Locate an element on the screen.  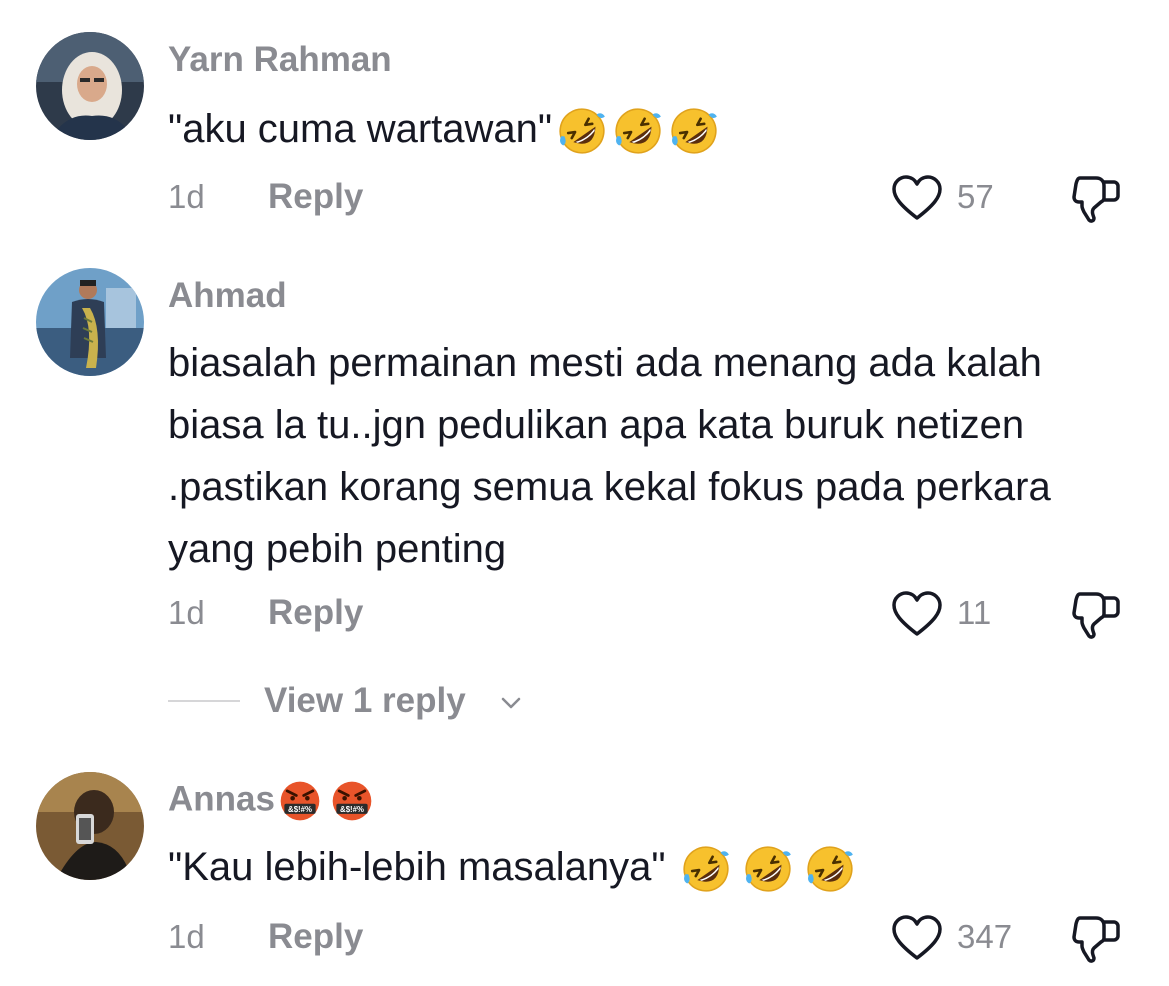
divider-line is located at coordinates (204, 701).